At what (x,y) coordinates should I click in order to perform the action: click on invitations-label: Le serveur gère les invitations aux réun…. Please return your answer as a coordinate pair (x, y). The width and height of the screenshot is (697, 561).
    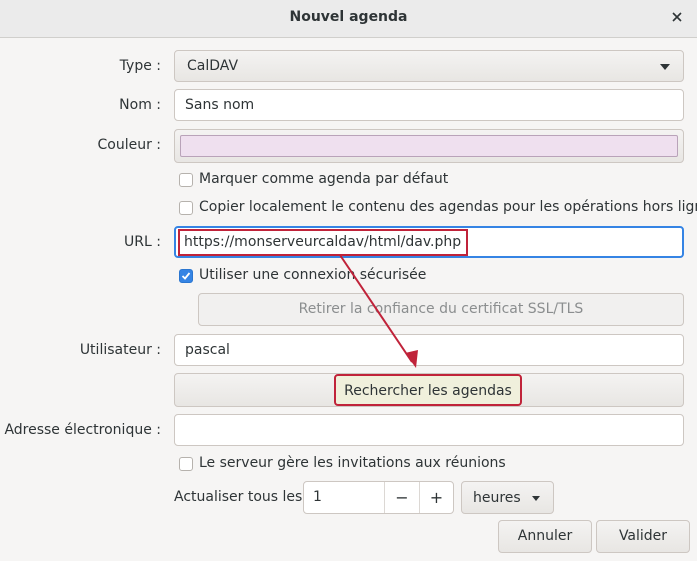
    Looking at the image, I should click on (352, 463).